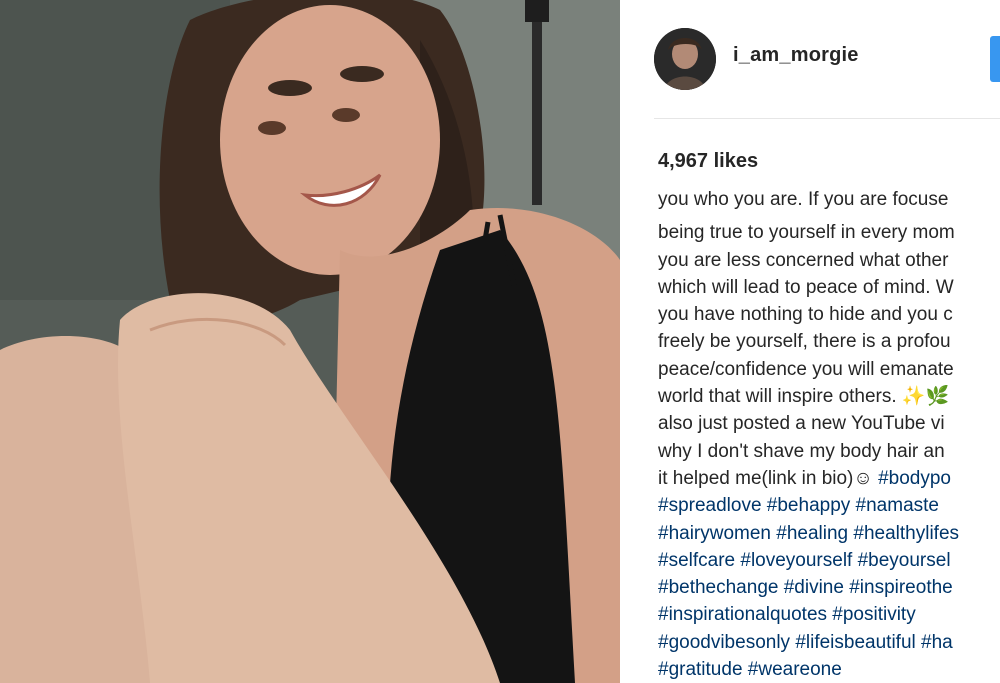 This screenshot has width=1000, height=683. Describe the element at coordinates (829, 587) in the screenshot. I see `hashtag-line: #bethechange #divine #inspireothe` at that location.